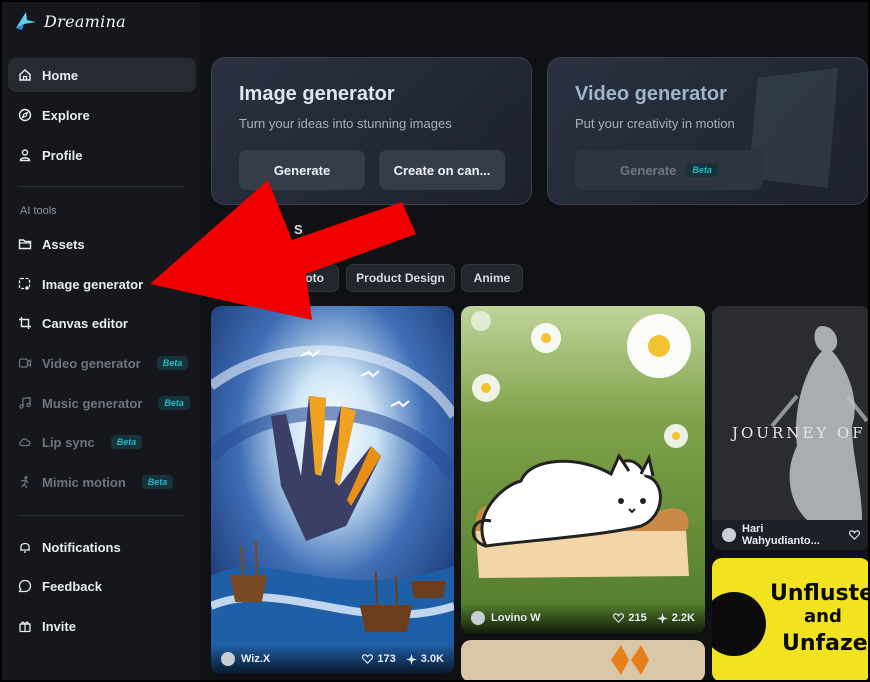 This screenshot has height=682, width=870. What do you see at coordinates (25, 323) in the screenshot?
I see `crop-icon` at bounding box center [25, 323].